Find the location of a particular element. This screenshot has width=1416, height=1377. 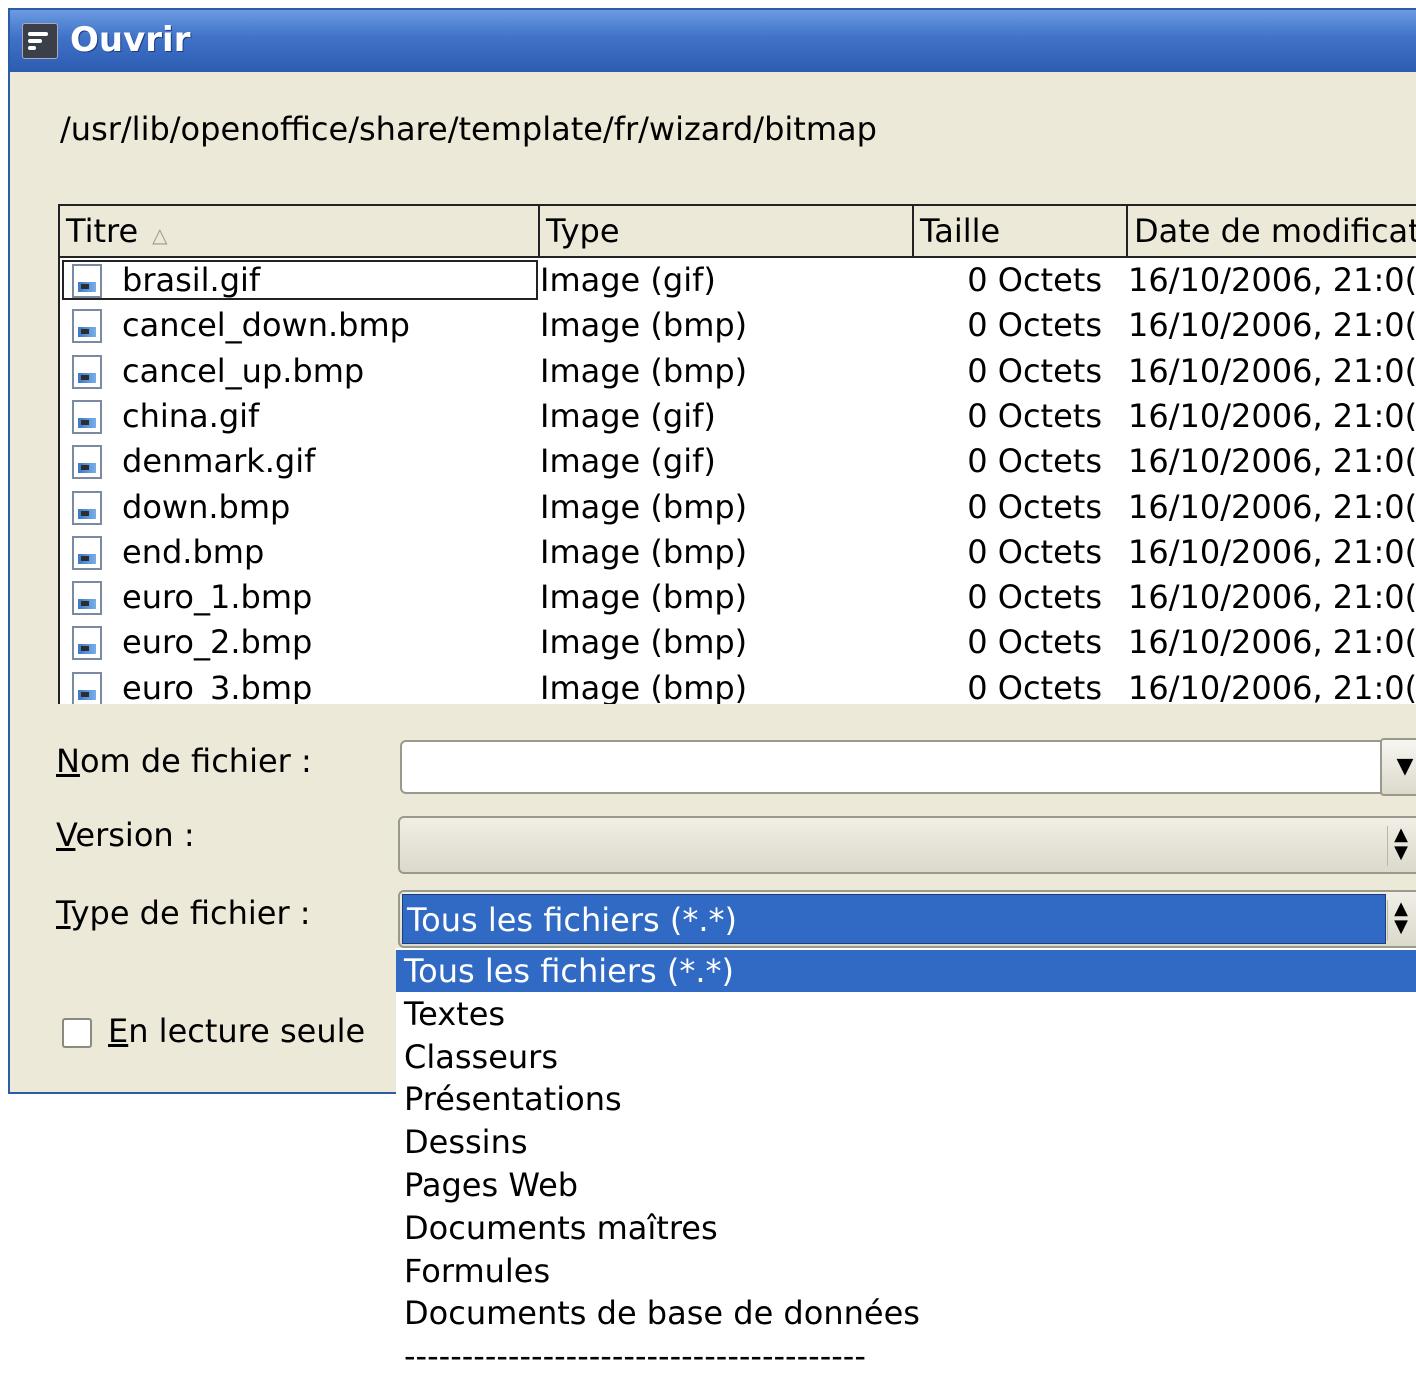

file-name: euro_2.bmp is located at coordinates (217, 642).